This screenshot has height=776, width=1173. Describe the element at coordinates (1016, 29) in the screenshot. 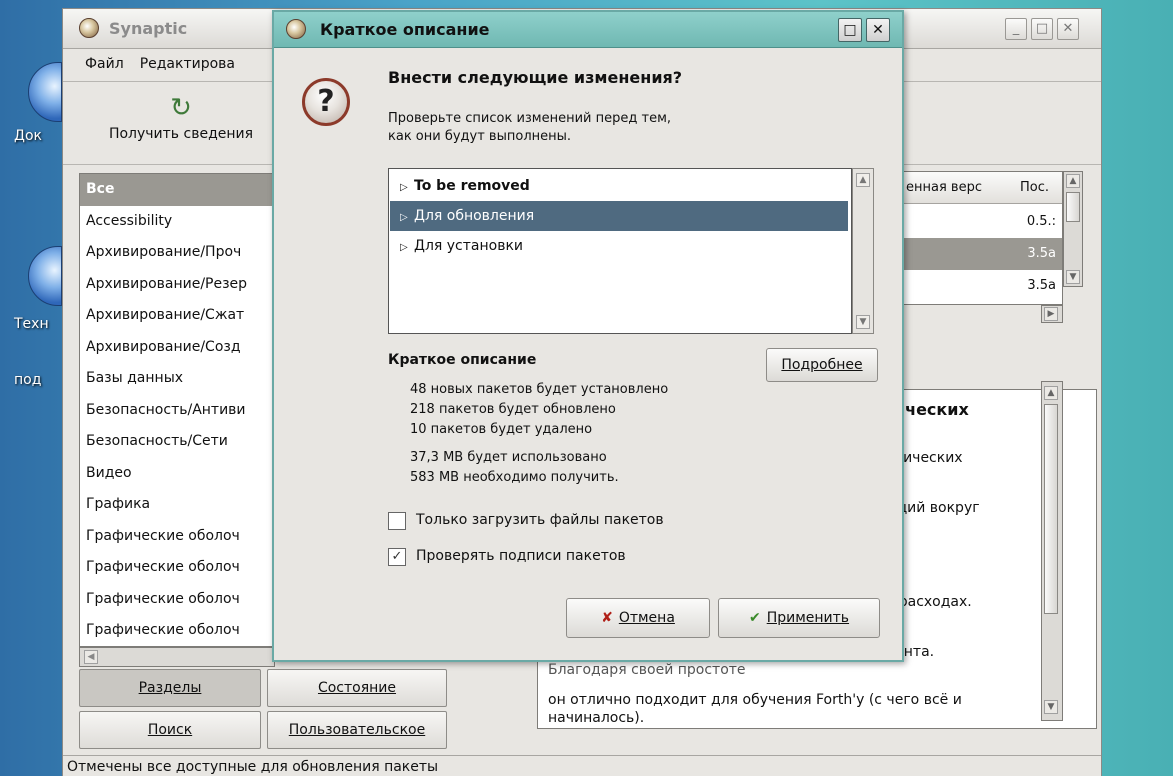

I see `minimize-button: _` at that location.